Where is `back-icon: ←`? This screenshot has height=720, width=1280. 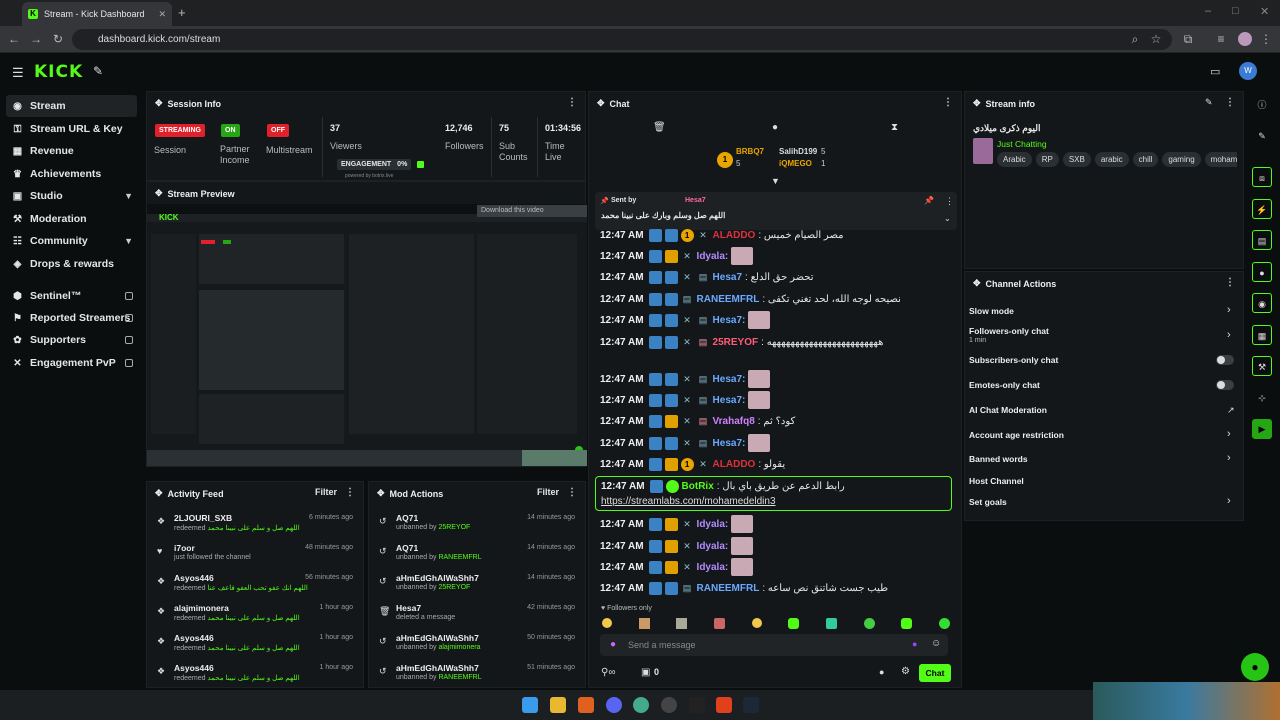
back-icon: ← is located at coordinates (14, 39).